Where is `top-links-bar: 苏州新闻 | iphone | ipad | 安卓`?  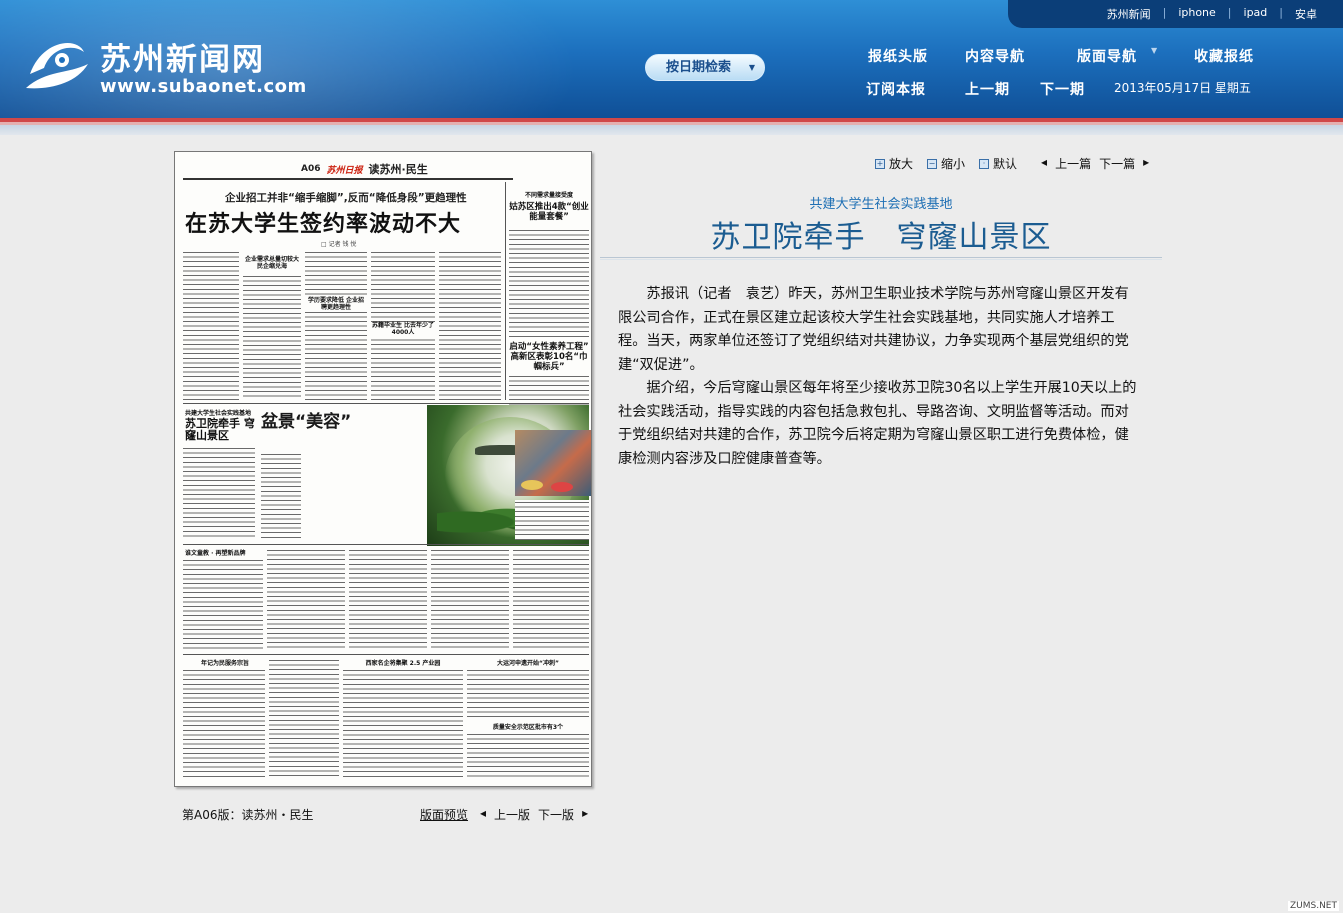 top-links-bar: 苏州新闻 | iphone | ipad | 安卓 is located at coordinates (1175, 14).